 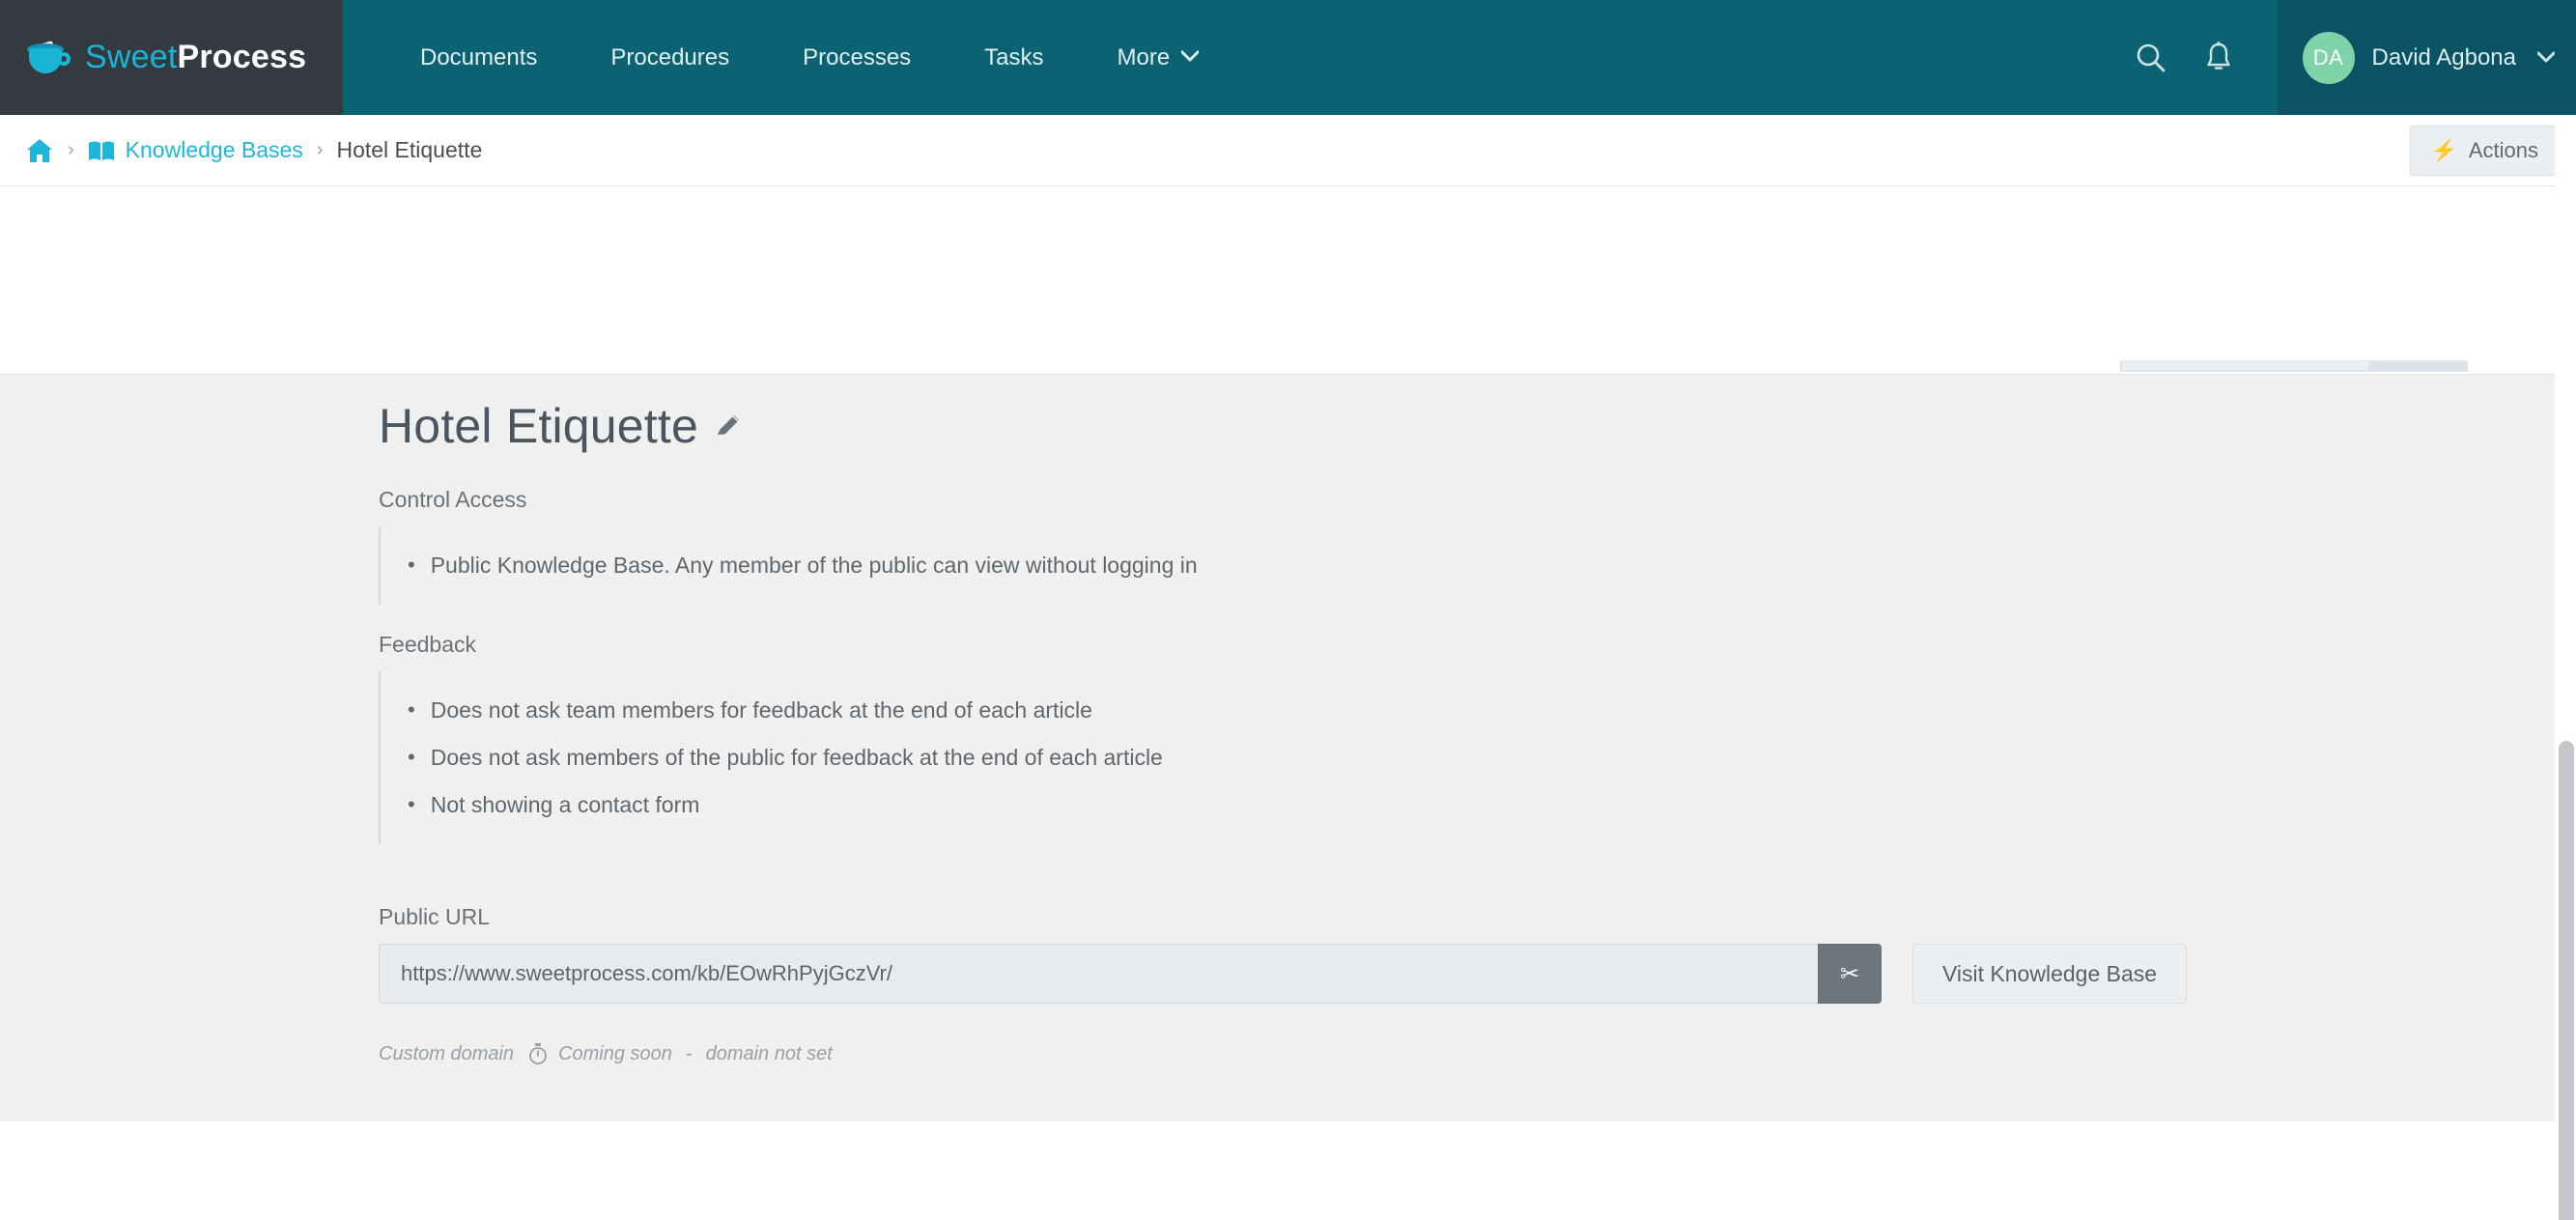 I want to click on nav-item-processes-label: Processes, so click(x=857, y=57).